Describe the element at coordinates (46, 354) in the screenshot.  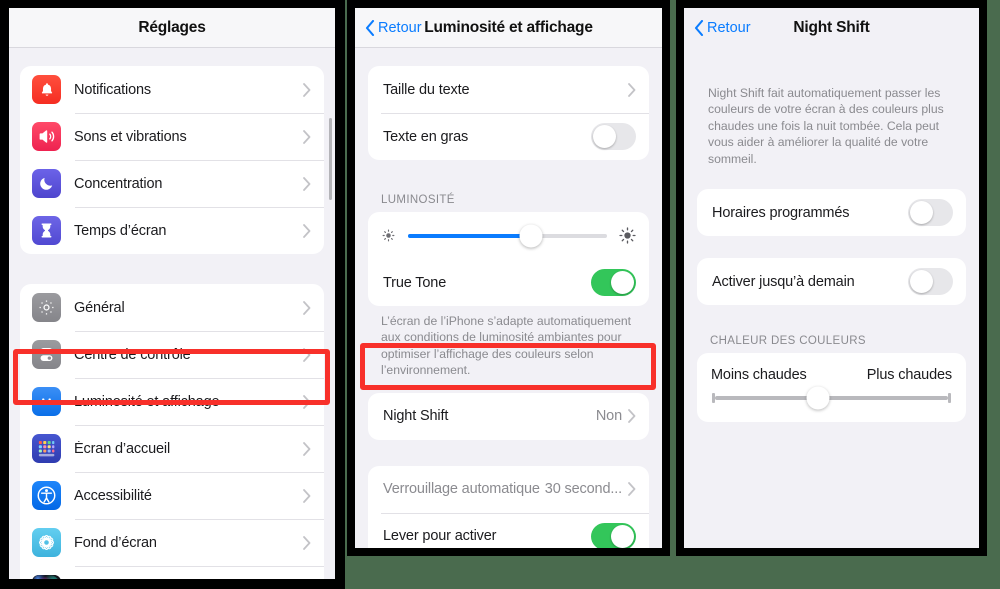
I see `control-center-icon` at that location.